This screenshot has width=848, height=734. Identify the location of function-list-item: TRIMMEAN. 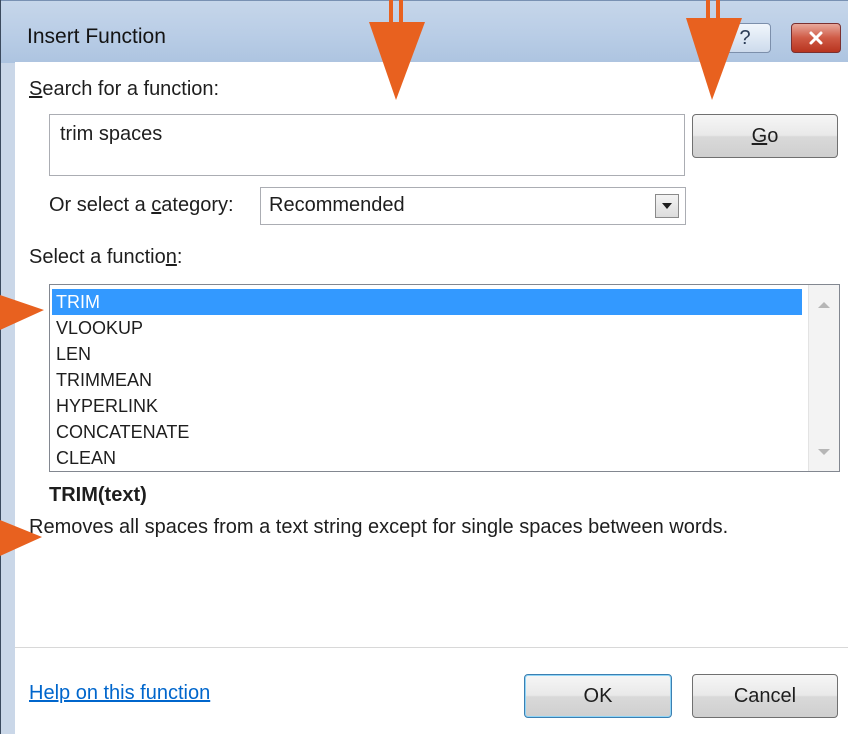
(427, 380).